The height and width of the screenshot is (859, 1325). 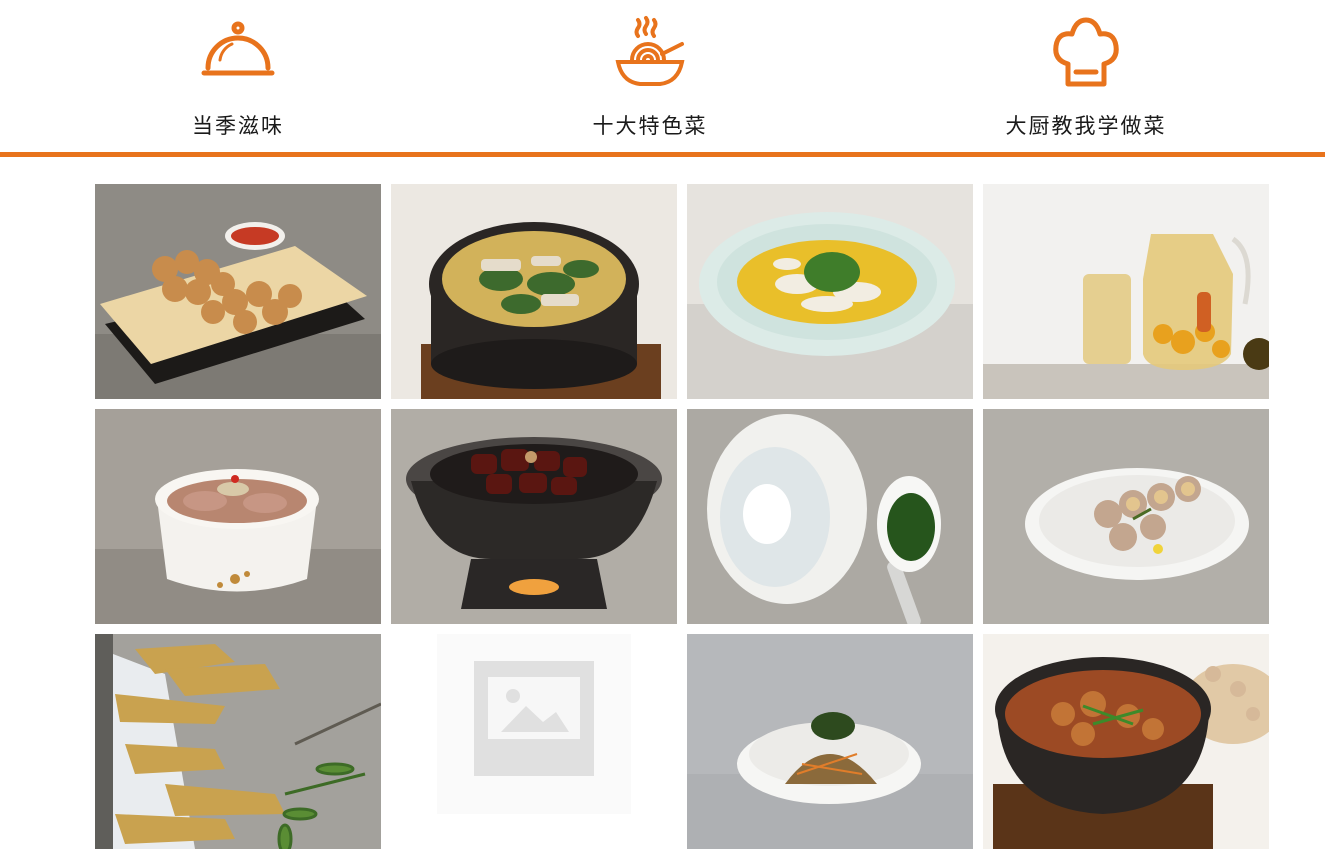 I want to click on dumpling-spoon-image, so click(x=830, y=516).